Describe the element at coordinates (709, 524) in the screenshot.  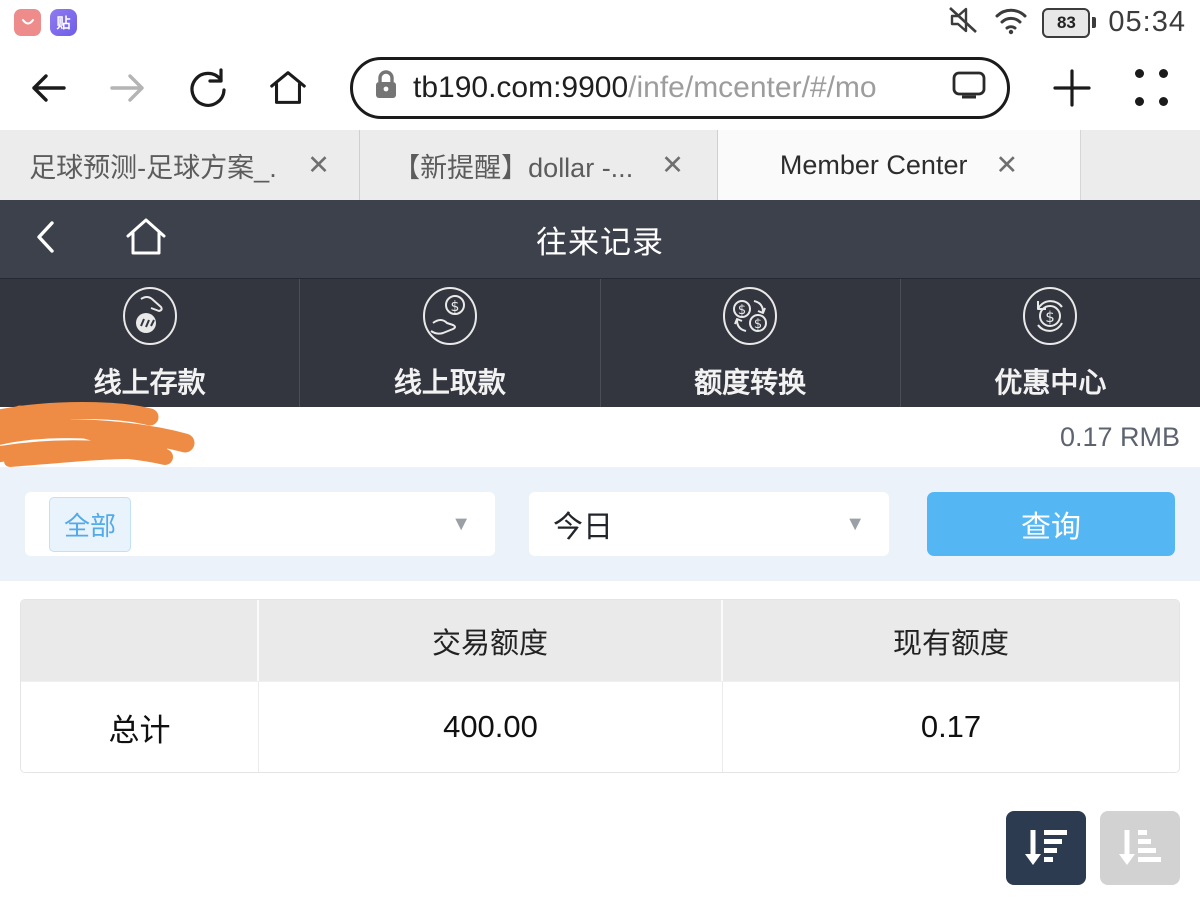
I see `date-range-select: 今日 ▼` at that location.